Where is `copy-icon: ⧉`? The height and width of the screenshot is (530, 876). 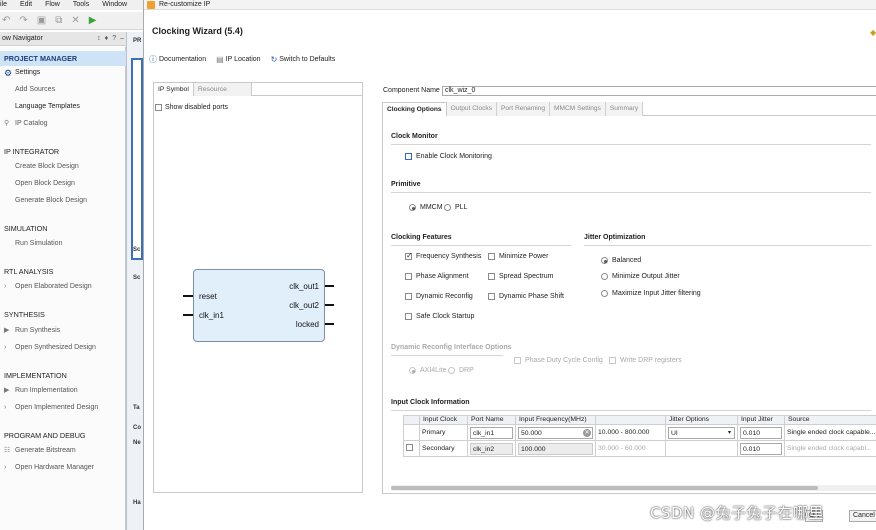
copy-icon: ⧉ is located at coordinates (58, 20).